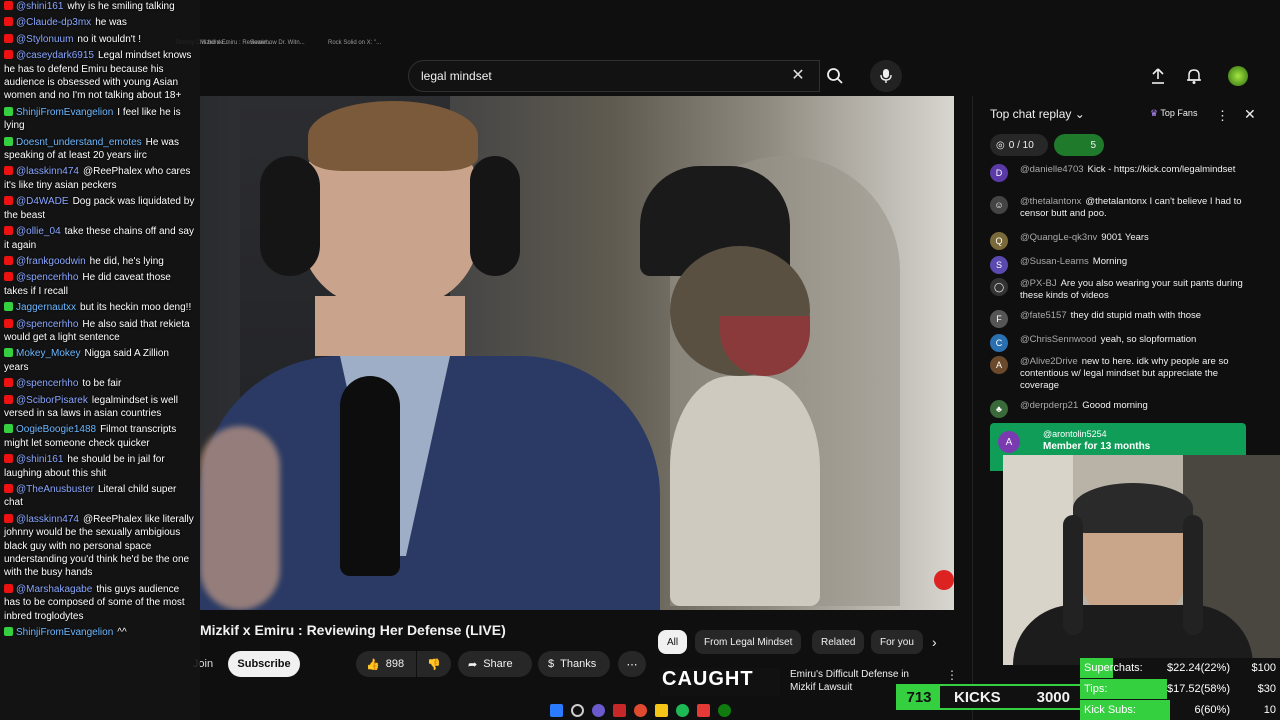 The height and width of the screenshot is (720, 1280). I want to click on stat-goal: $30, so click(1266, 689).